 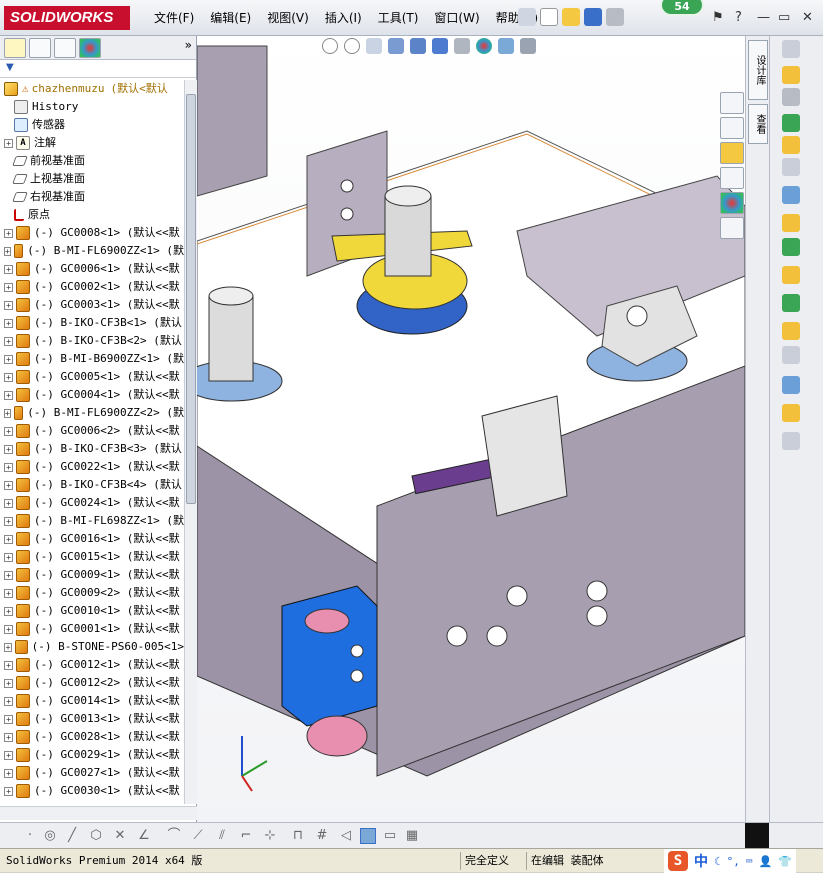 What do you see at coordinates (98, 813) in the screenshot?
I see `tree-hscrollbar` at bounding box center [98, 813].